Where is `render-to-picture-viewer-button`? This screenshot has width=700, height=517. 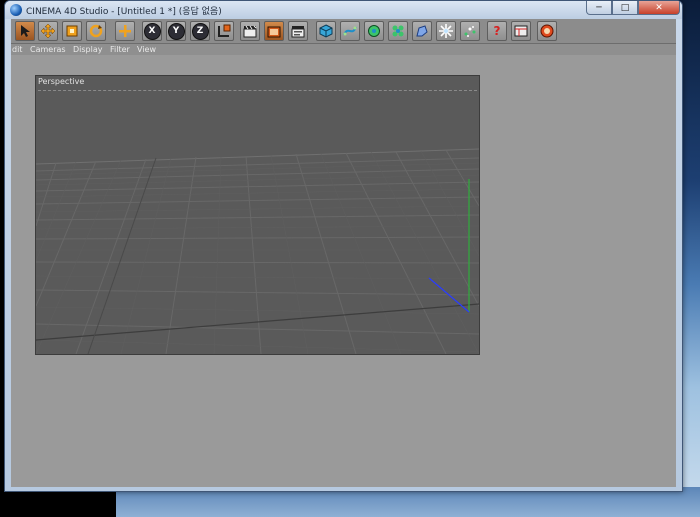
render-to-picture-viewer-button is located at coordinates (274, 31).